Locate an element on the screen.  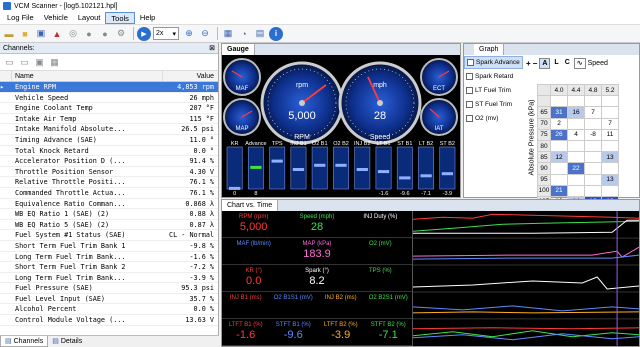
menu-item-layout: Layout is located at coordinates (89, 18).